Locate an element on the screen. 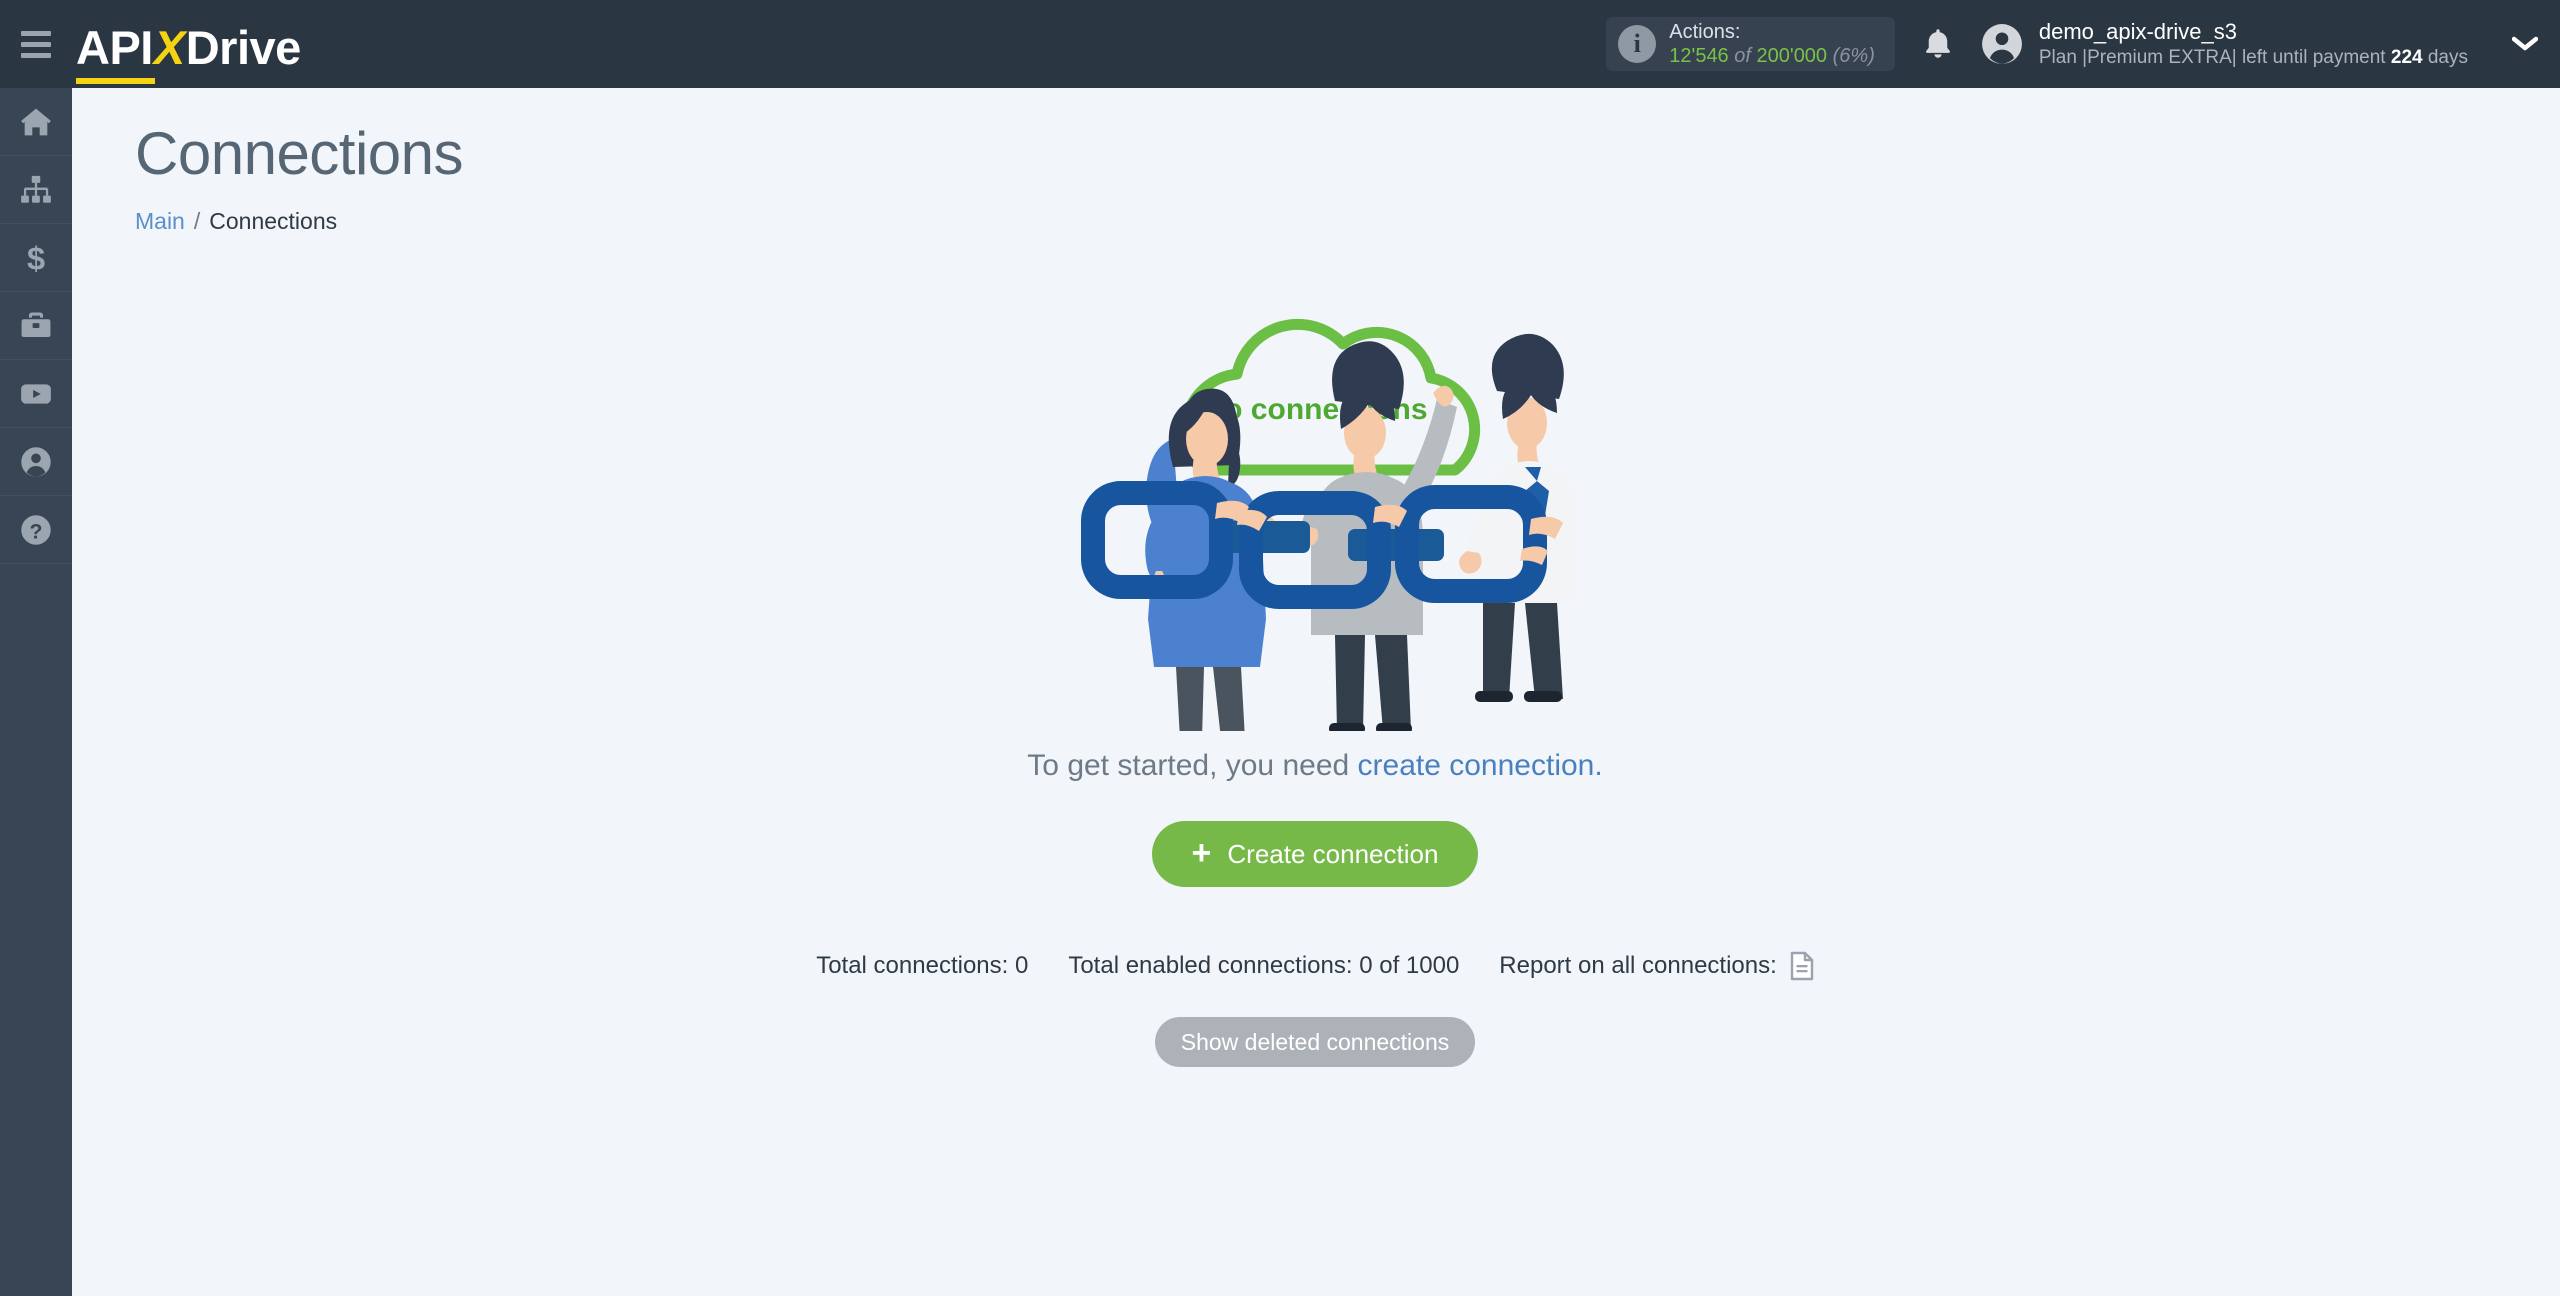  sidebar-item-profile is located at coordinates (36, 462).